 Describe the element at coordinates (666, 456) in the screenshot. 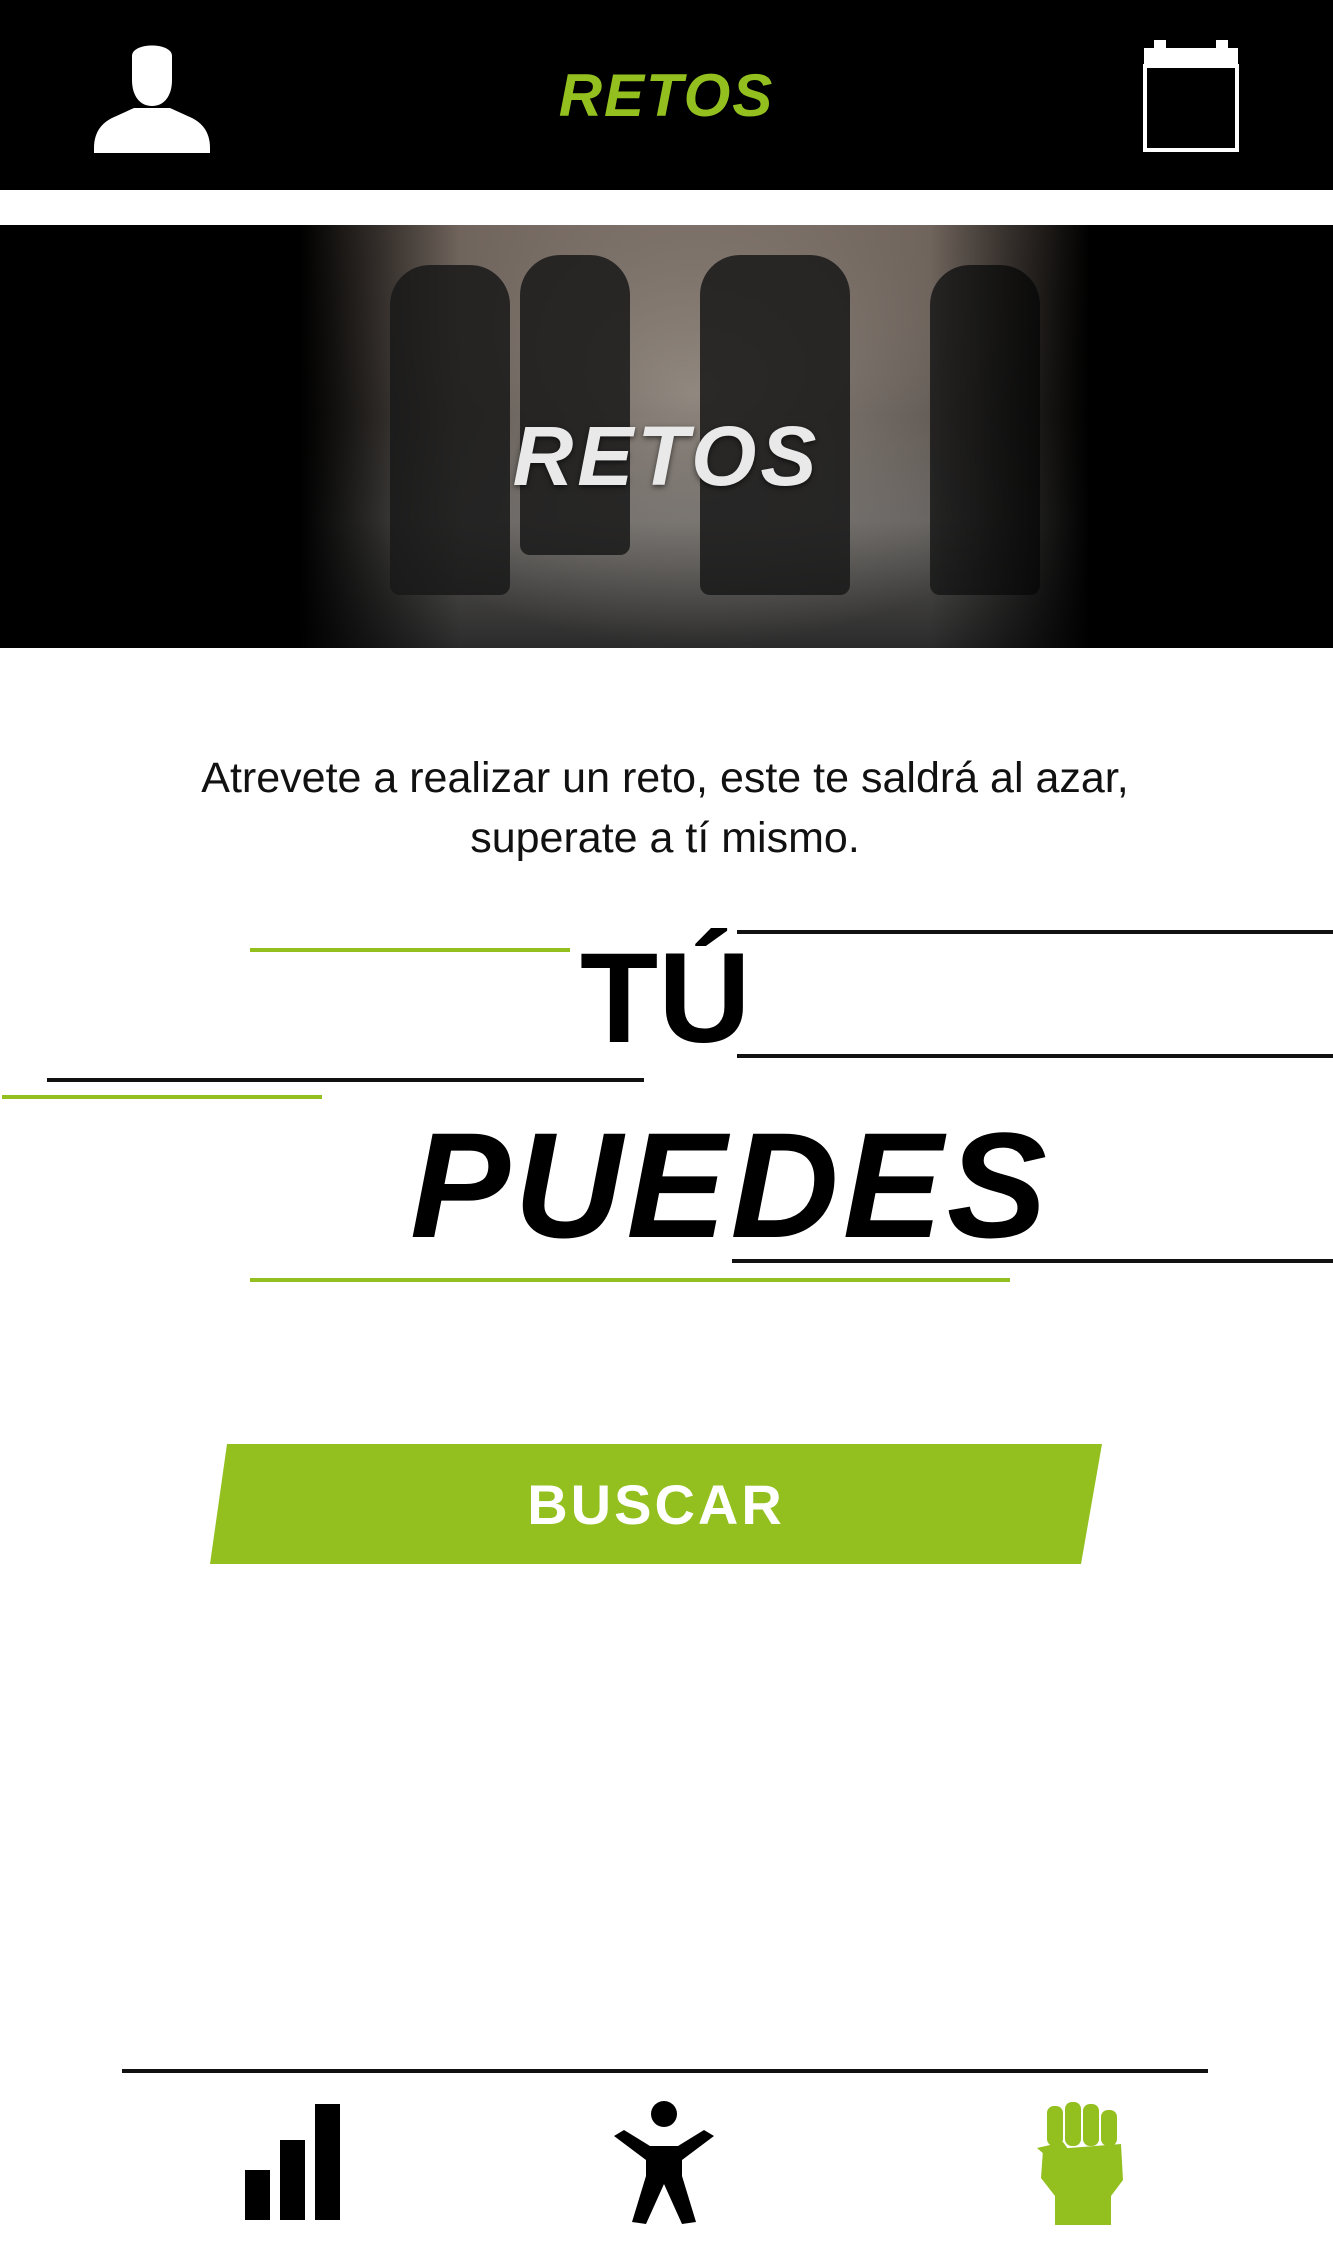

I see `hero-title: RETOS` at that location.